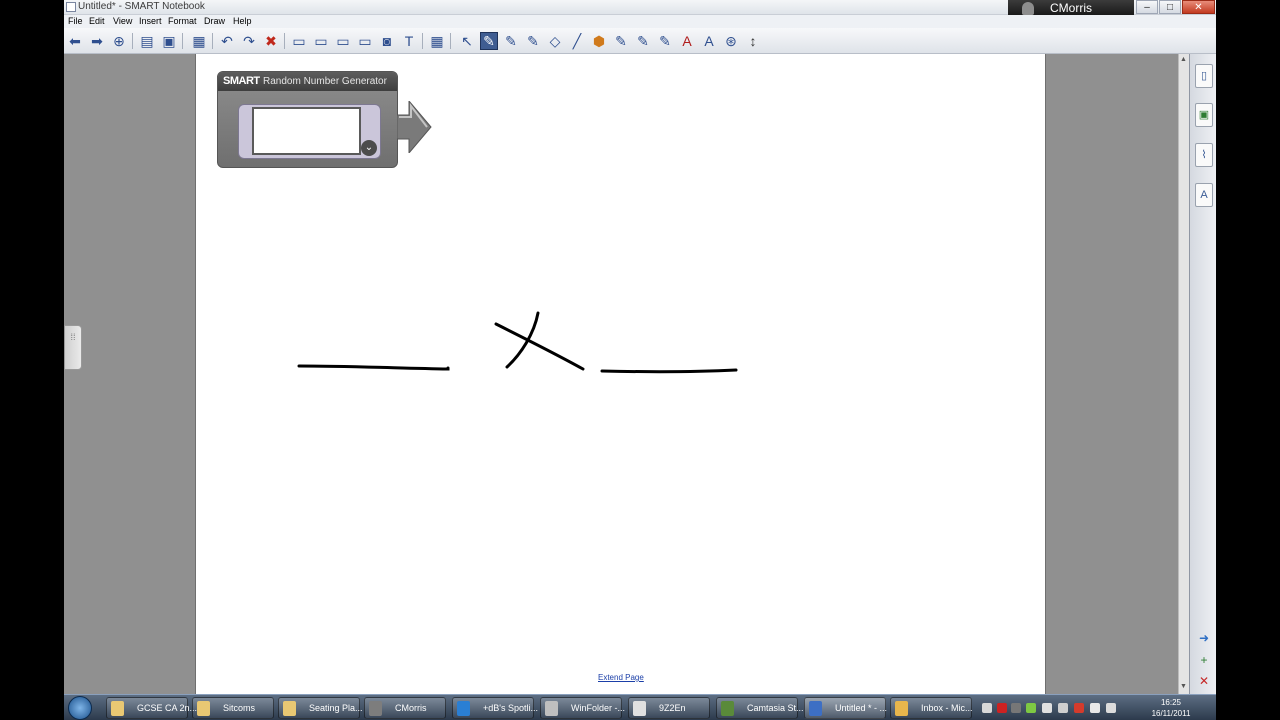 The height and width of the screenshot is (720, 1280). I want to click on eraser-icon: ◇, so click(555, 41).